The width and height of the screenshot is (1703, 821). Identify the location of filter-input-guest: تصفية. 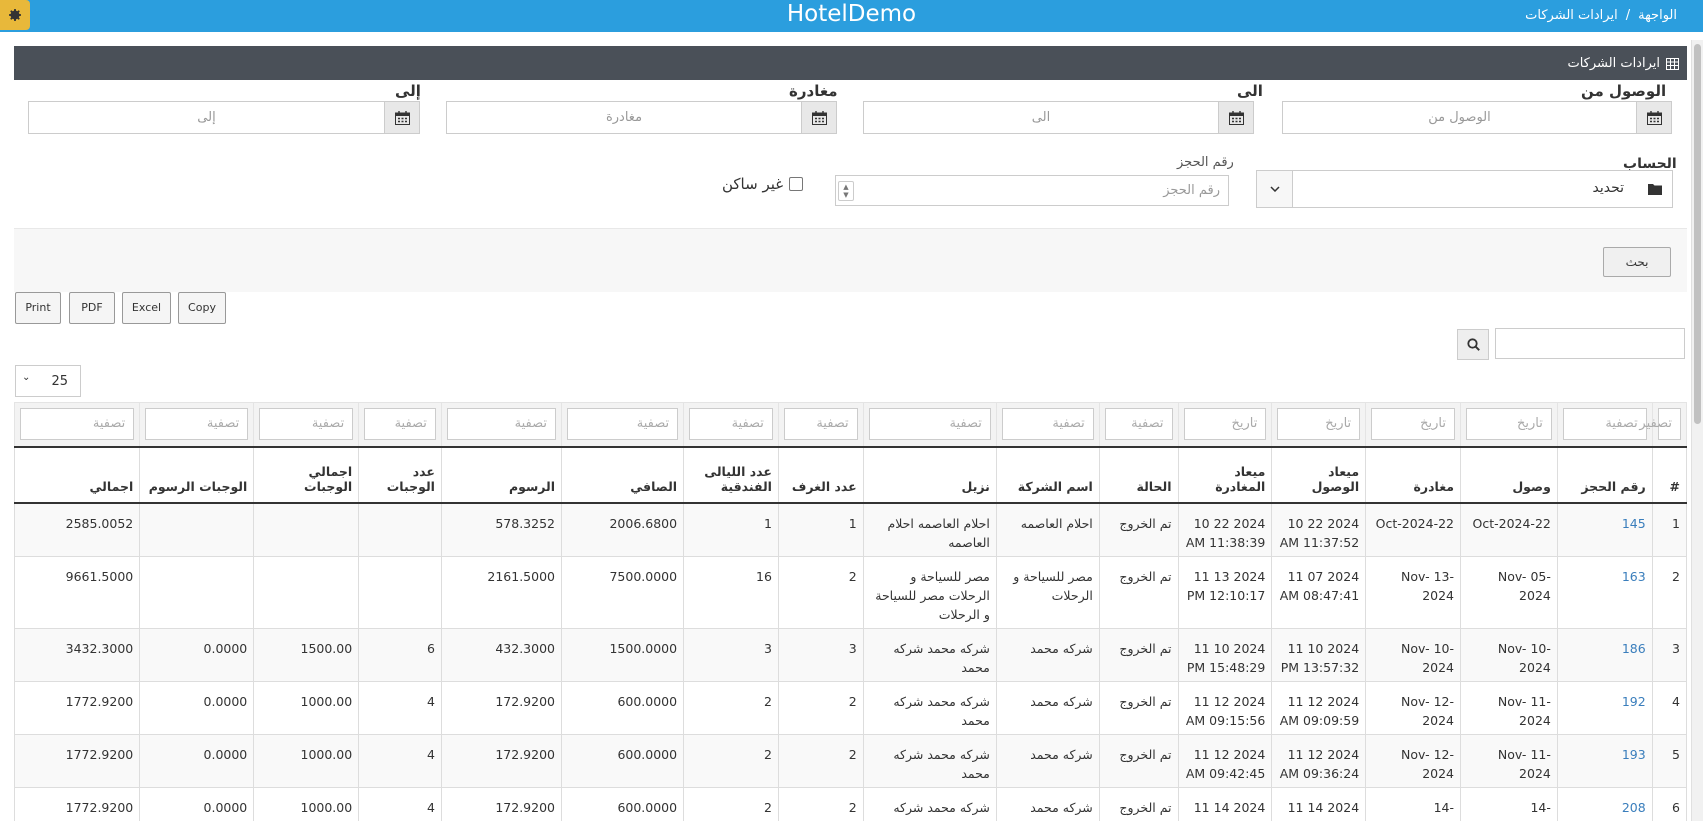
(929, 424).